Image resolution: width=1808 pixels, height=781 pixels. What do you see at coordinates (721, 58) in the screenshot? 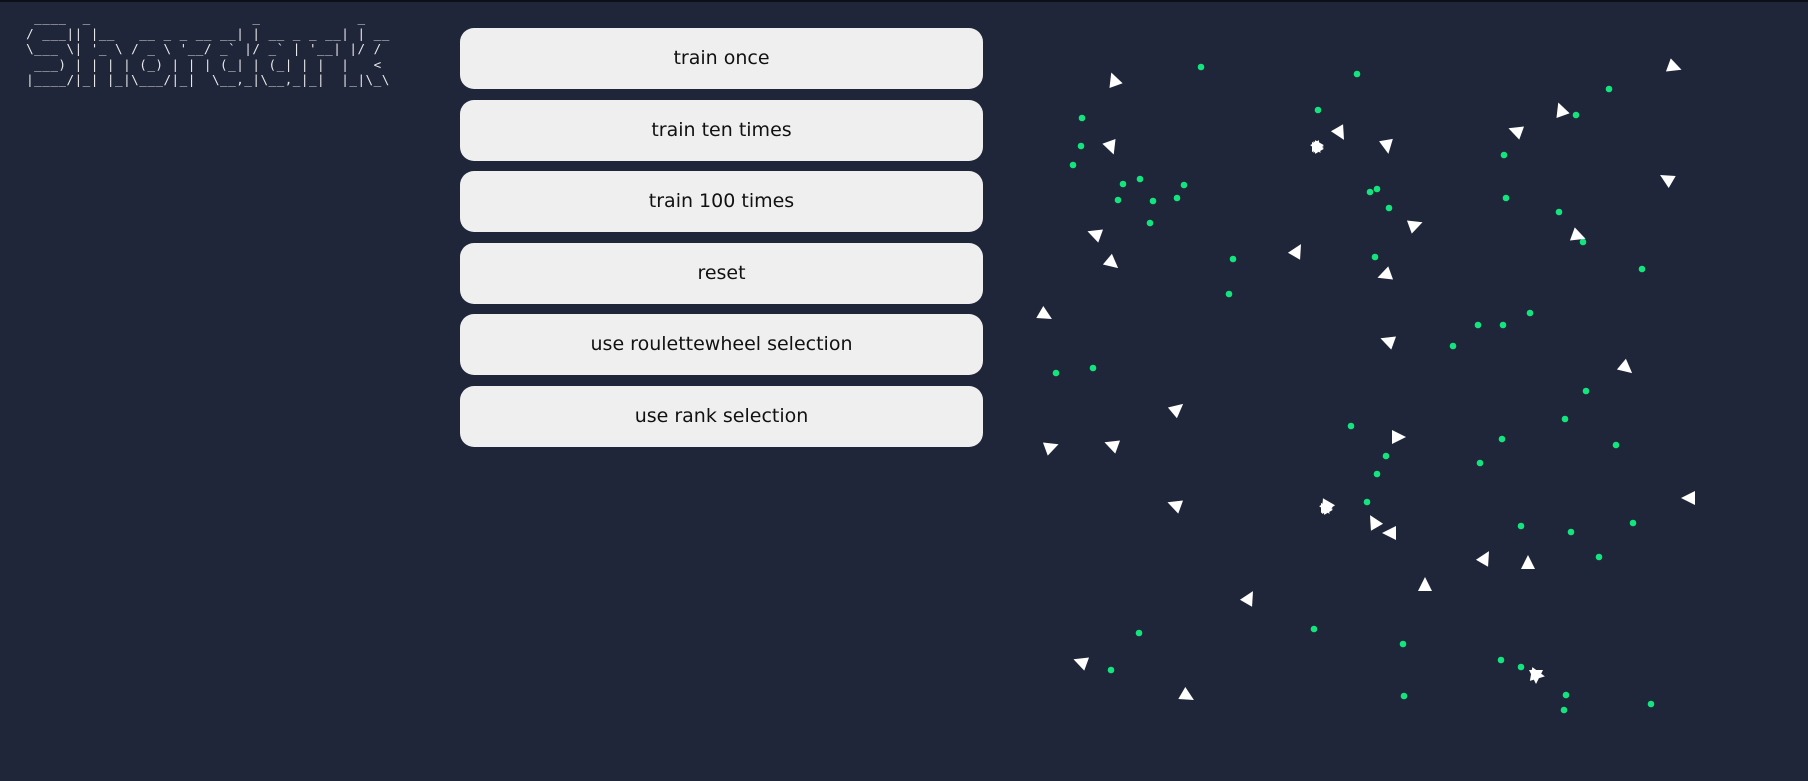
I see `train-once-button: train once` at bounding box center [721, 58].